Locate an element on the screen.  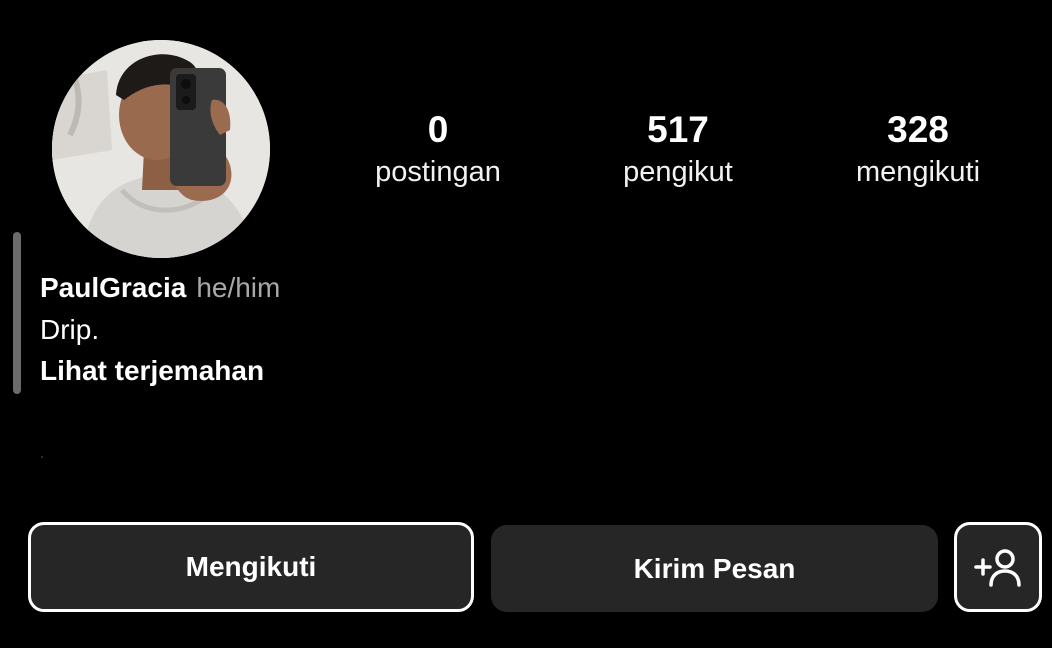
stat-posts: 0 postingan is located at coordinates (438, 149).